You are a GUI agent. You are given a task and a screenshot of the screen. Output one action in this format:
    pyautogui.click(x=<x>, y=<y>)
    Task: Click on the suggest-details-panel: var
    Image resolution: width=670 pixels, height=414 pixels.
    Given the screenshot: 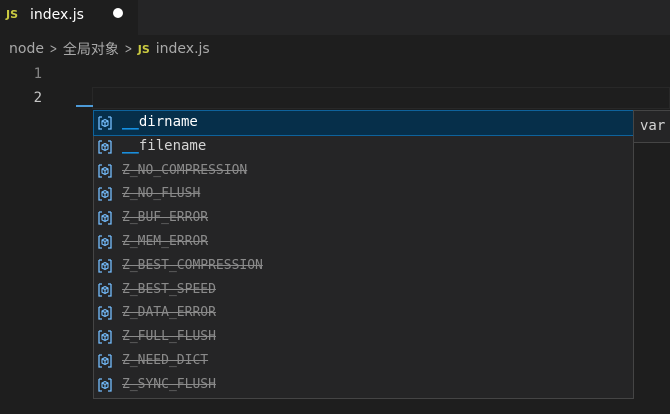 What is the action you would take?
    pyautogui.click(x=651, y=126)
    